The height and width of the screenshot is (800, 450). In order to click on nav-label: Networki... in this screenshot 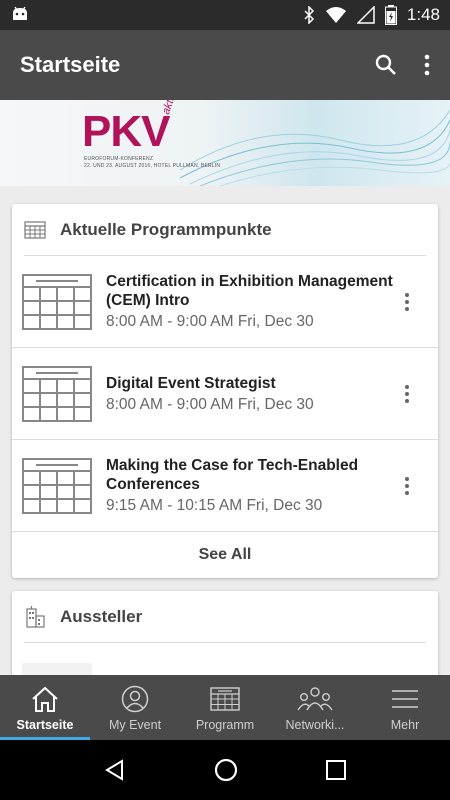, I will do `click(315, 724)`.